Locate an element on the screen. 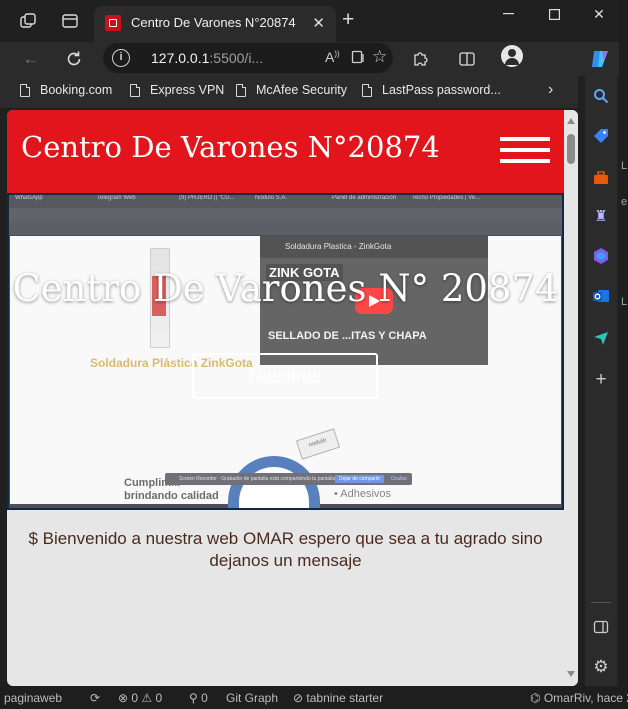  send-icon is located at coordinates (601, 338).